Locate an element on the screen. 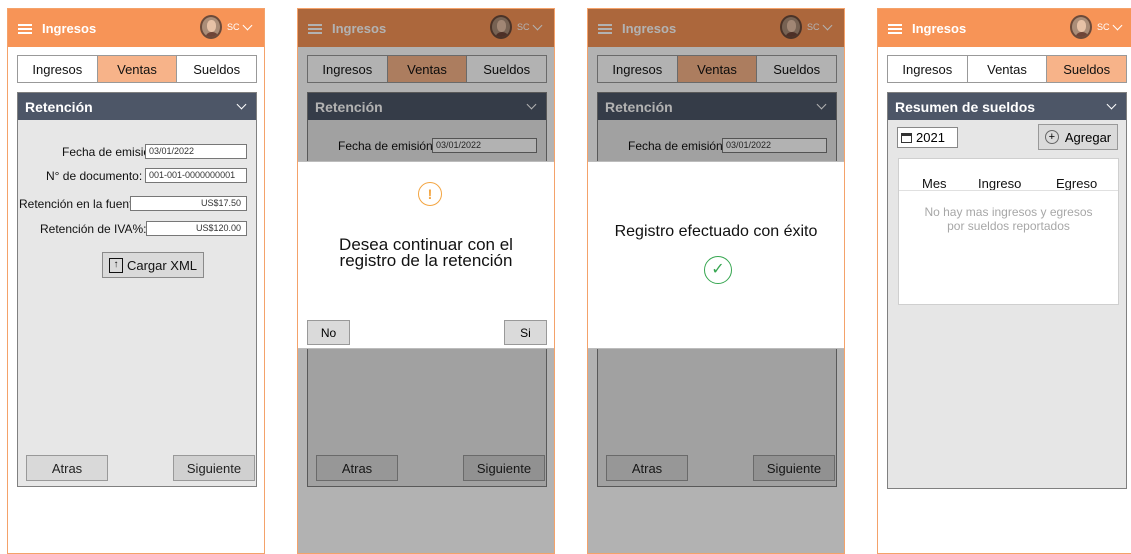  no-button: No is located at coordinates (328, 332).